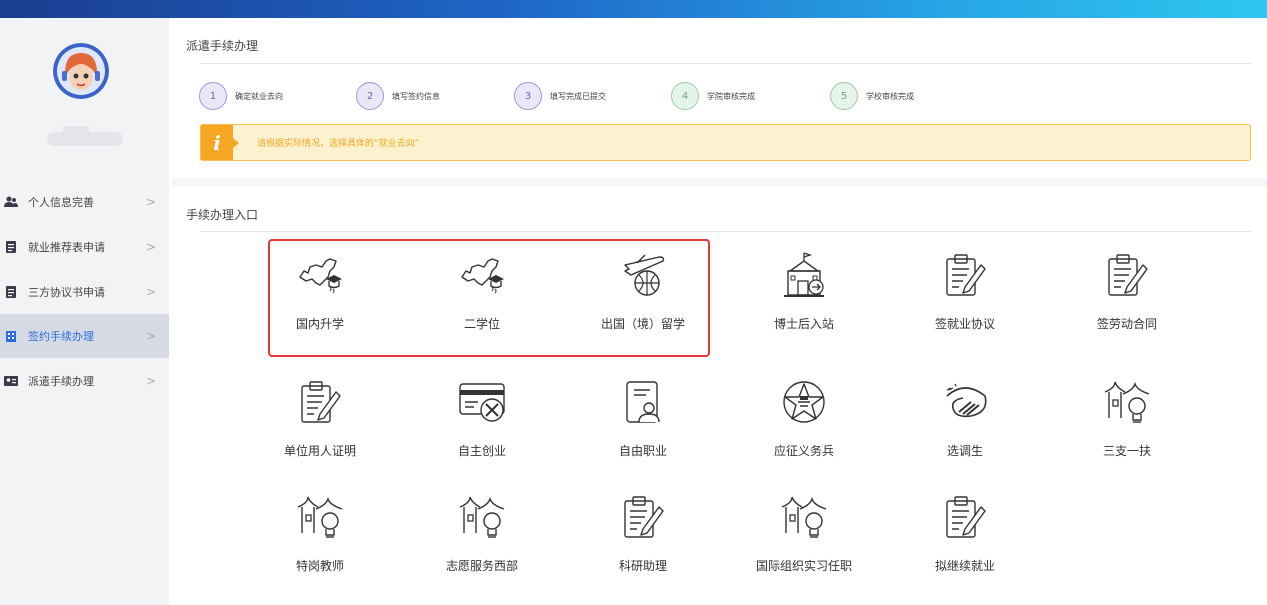 The image size is (1267, 605). I want to click on section-gap, so click(719, 182).